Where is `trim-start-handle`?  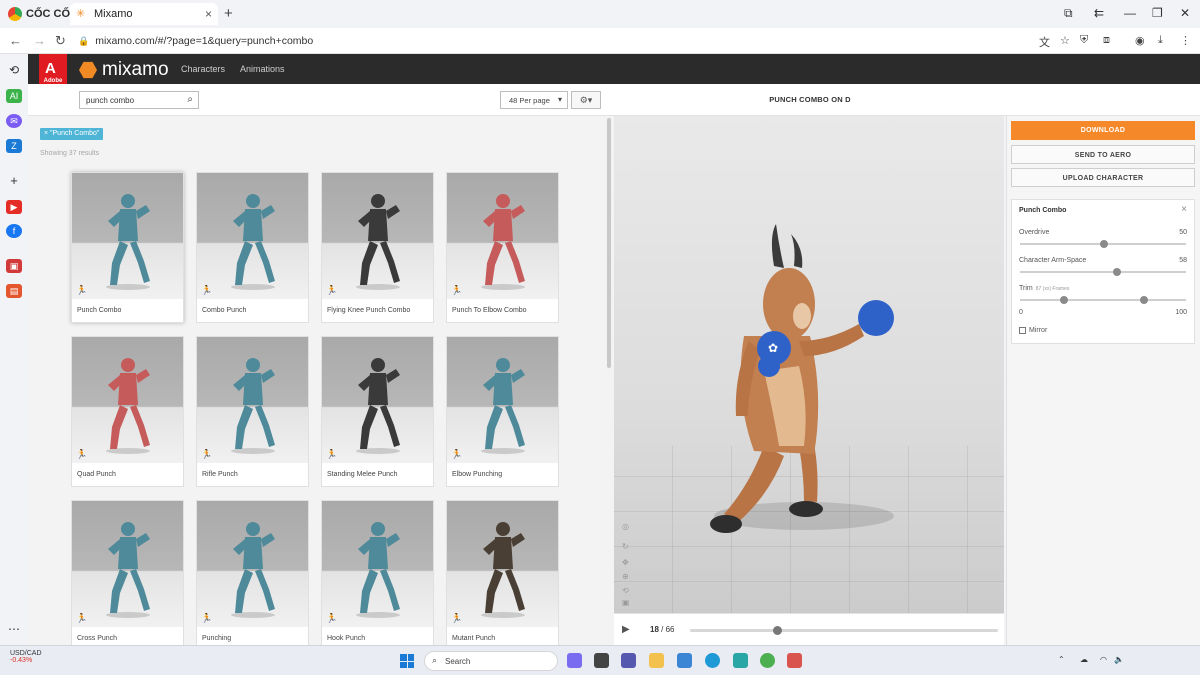 trim-start-handle is located at coordinates (1064, 300).